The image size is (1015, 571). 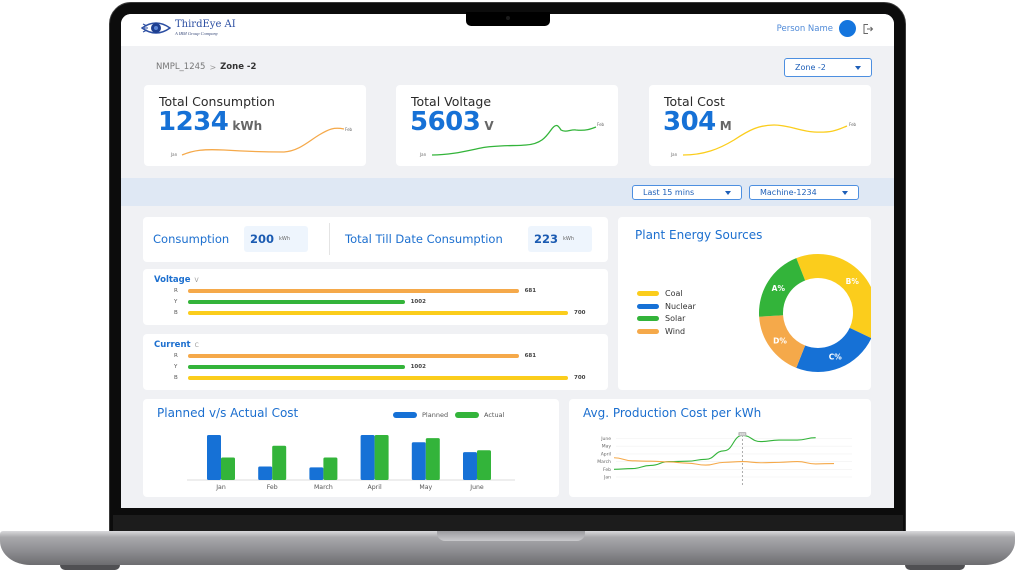 I want to click on divider, so click(x=329, y=239).